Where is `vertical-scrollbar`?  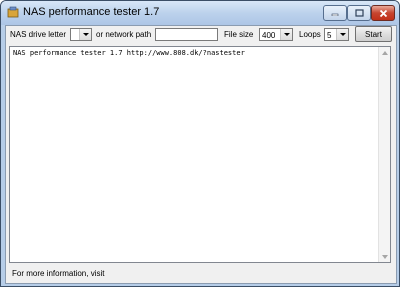
vertical-scrollbar is located at coordinates (384, 154).